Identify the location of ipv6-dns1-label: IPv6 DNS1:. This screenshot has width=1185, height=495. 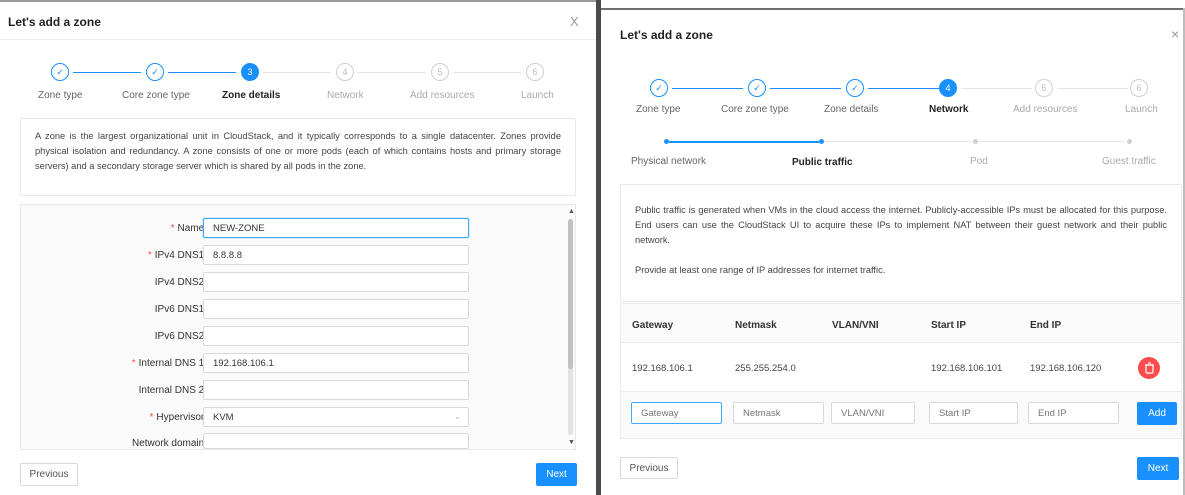
(180, 309).